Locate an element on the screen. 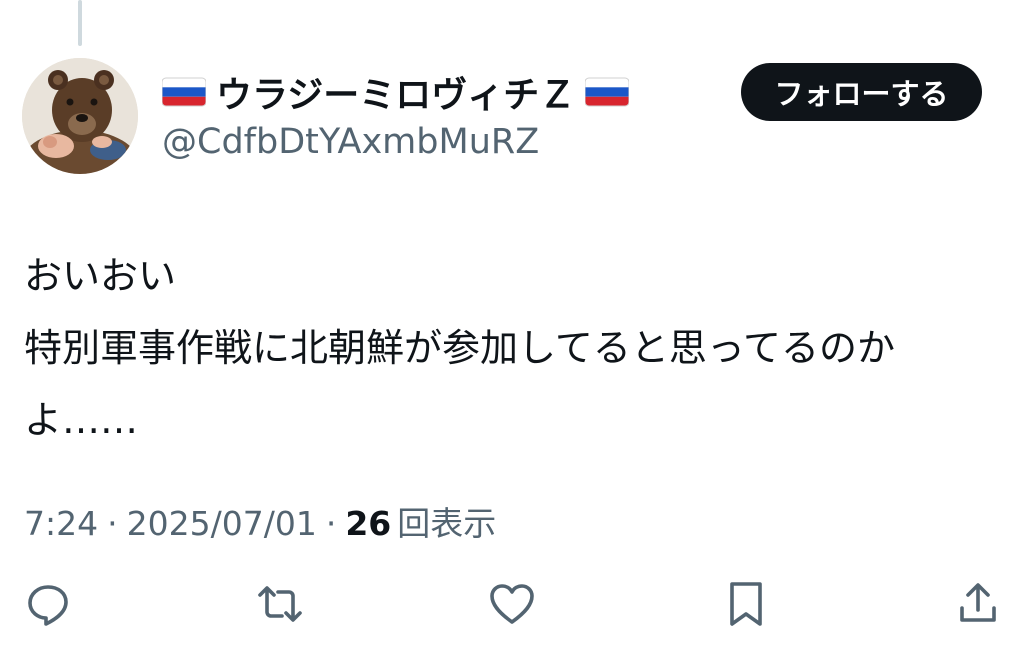  bookmark-icon is located at coordinates (746, 604).